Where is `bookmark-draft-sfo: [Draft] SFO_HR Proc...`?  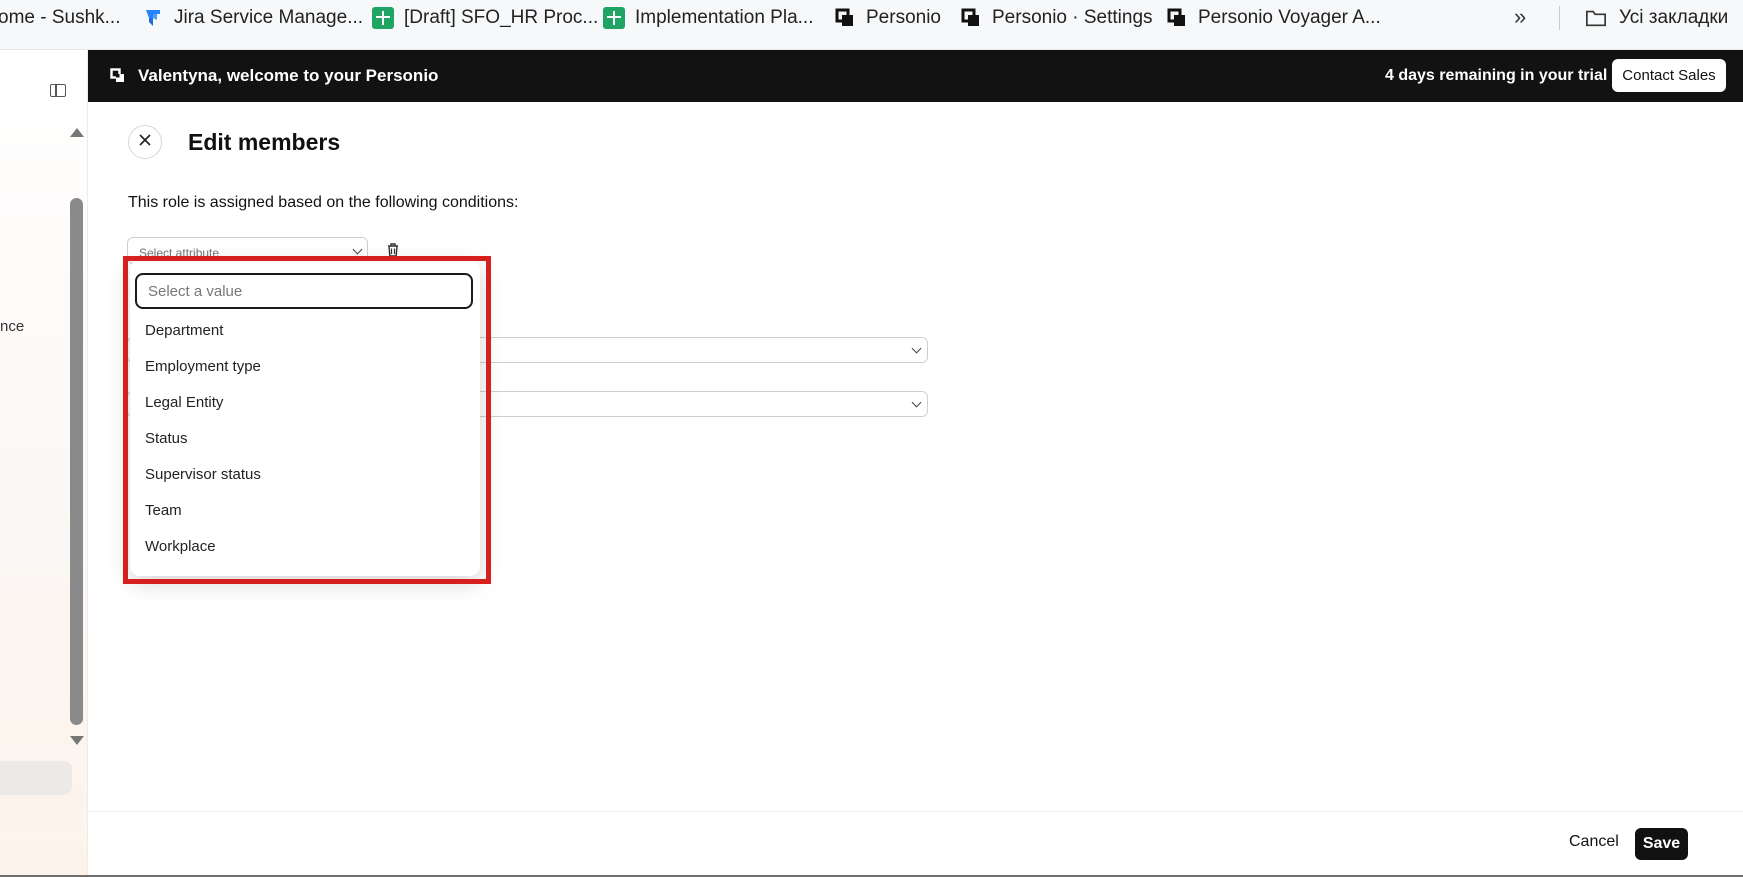
bookmark-draft-sfo: [Draft] SFO_HR Proc... is located at coordinates (485, 18).